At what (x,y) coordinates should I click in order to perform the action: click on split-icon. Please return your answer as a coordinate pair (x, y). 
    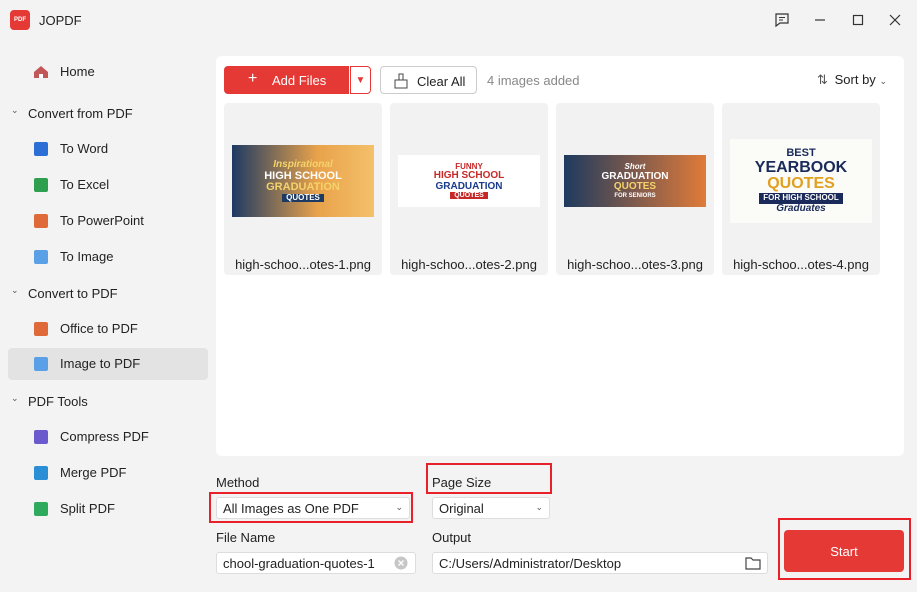
    Looking at the image, I should click on (41, 509).